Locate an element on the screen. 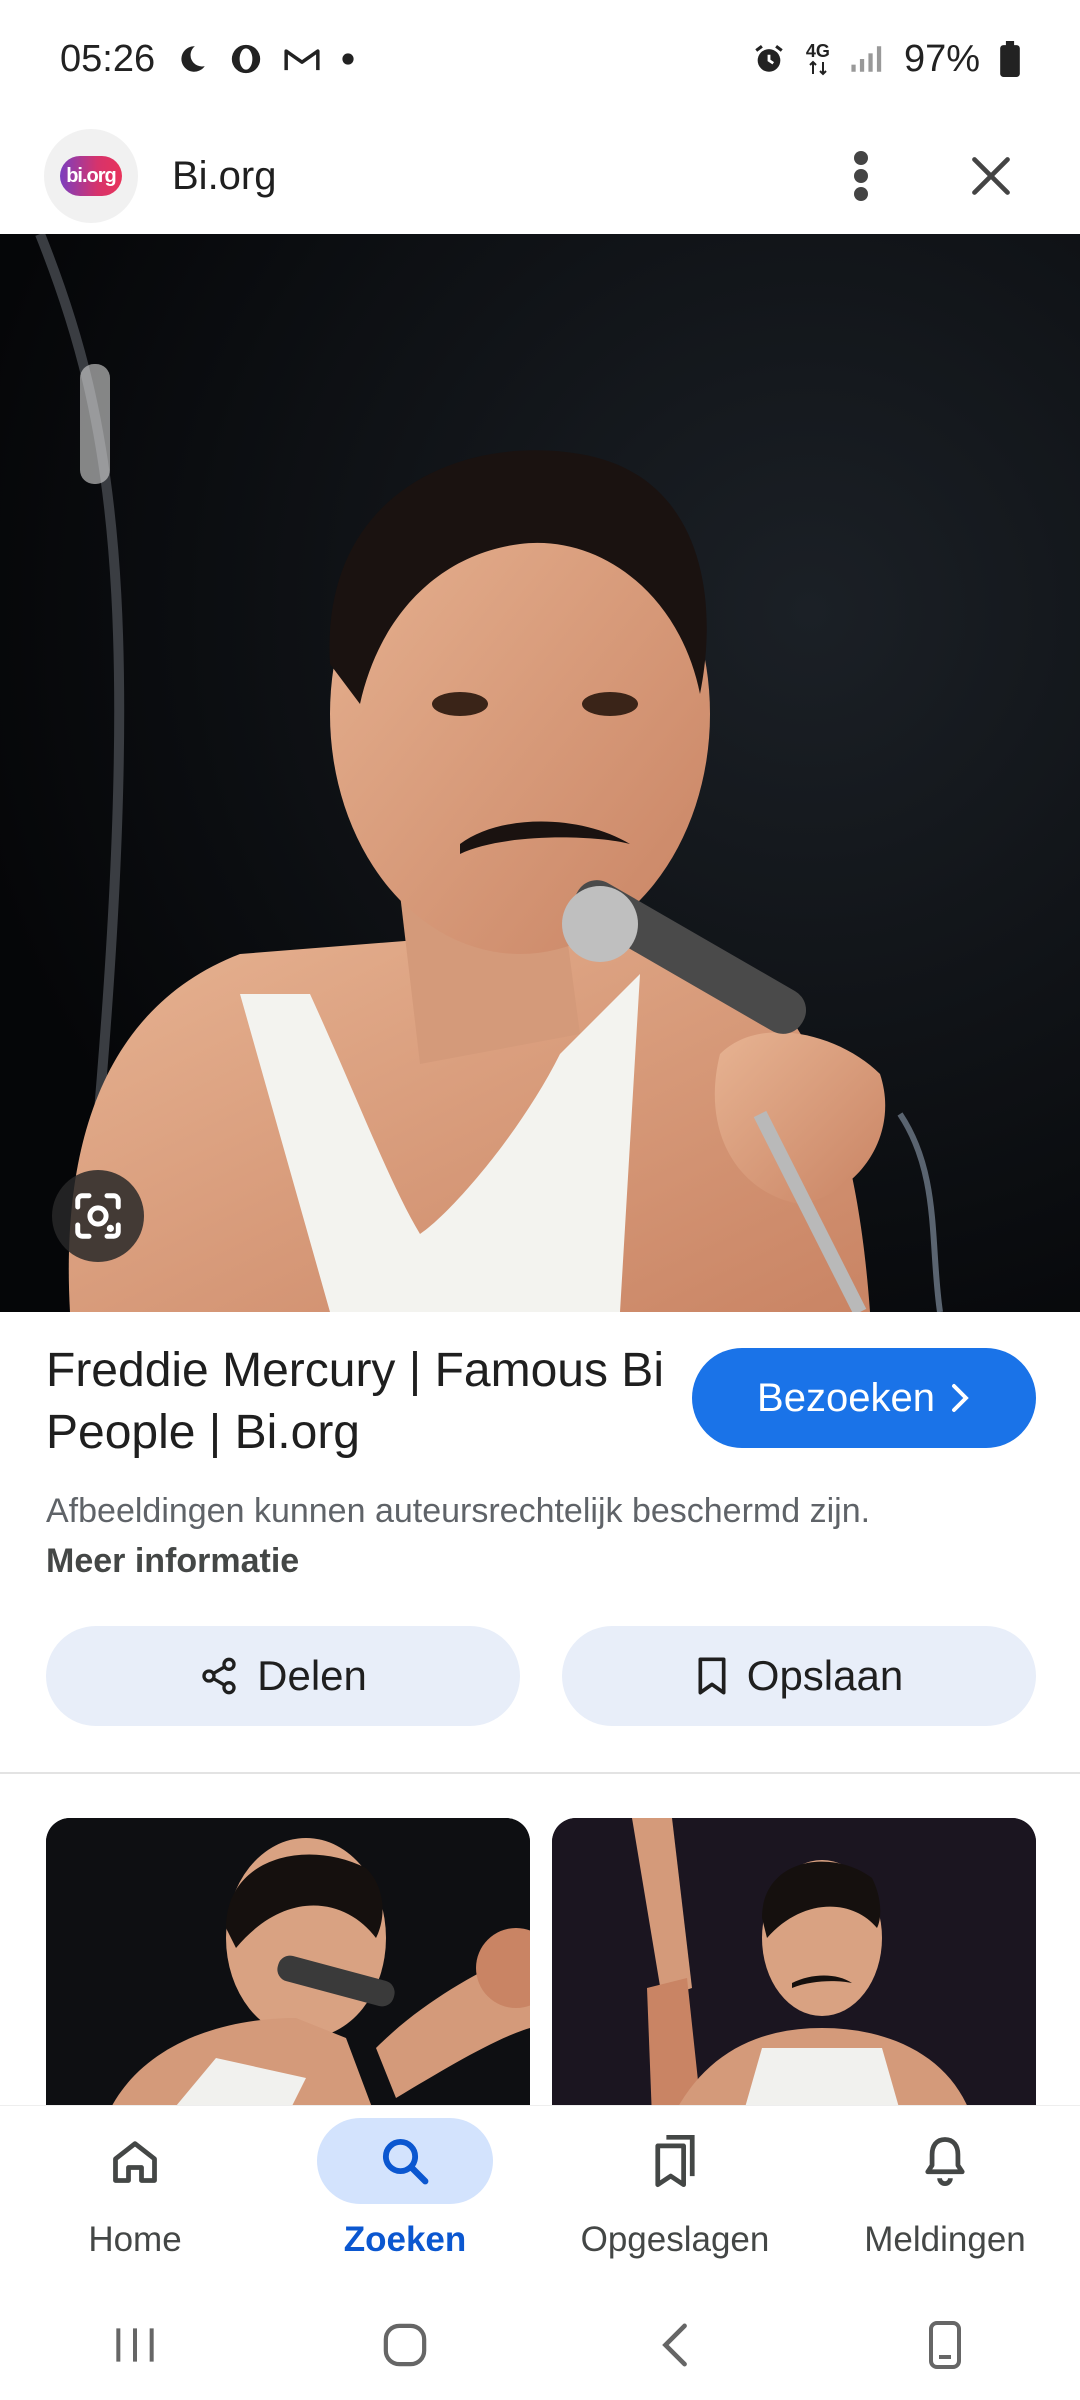  moon-icon is located at coordinates (192, 59).